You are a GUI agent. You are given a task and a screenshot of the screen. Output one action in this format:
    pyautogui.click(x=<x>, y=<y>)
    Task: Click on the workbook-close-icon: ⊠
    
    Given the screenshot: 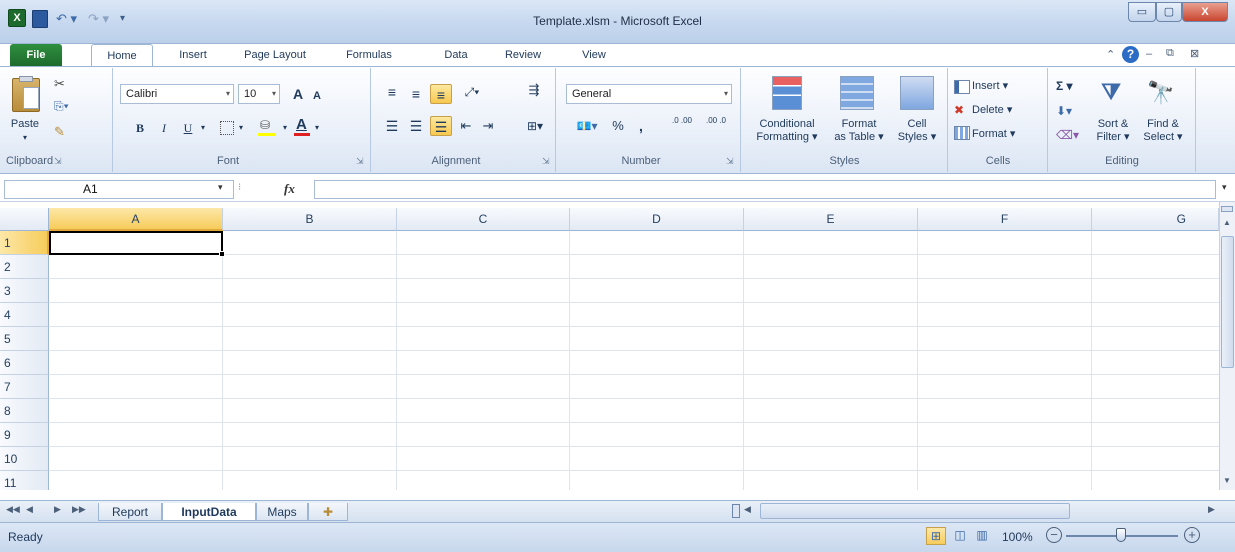 What is the action you would take?
    pyautogui.click(x=1197, y=54)
    